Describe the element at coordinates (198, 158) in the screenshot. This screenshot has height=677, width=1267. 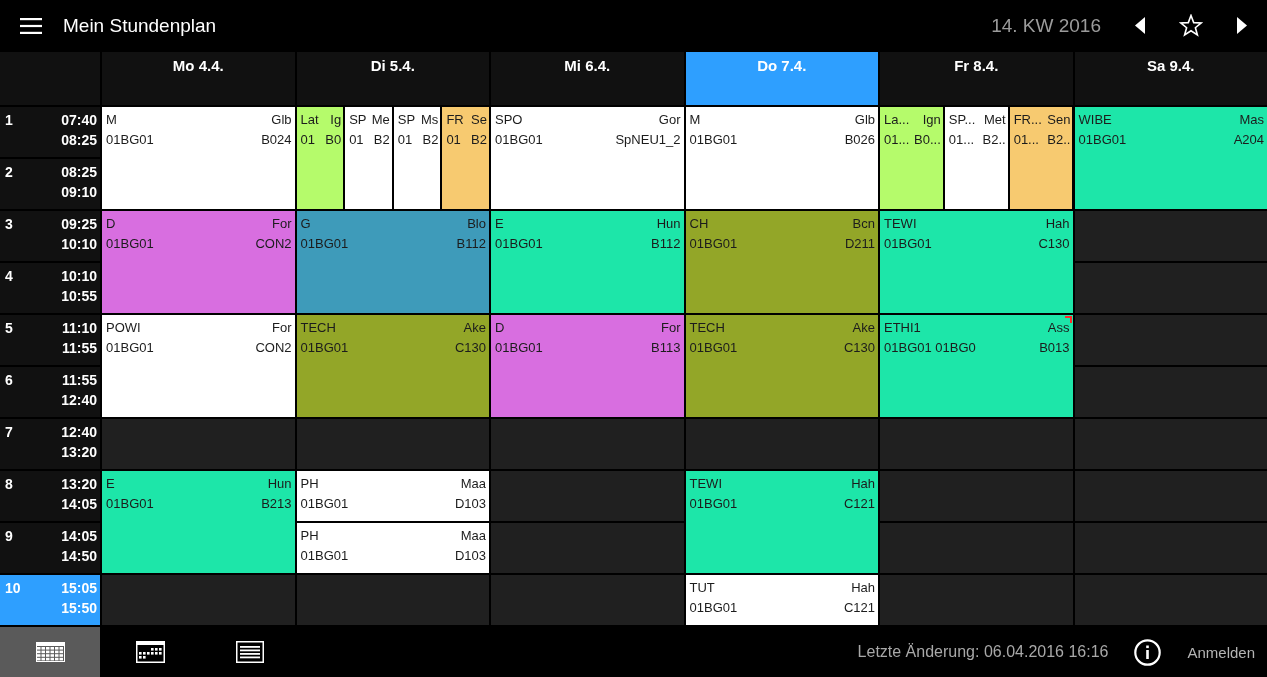
I see `lesson-cell: M Glb 01BG01 B024` at that location.